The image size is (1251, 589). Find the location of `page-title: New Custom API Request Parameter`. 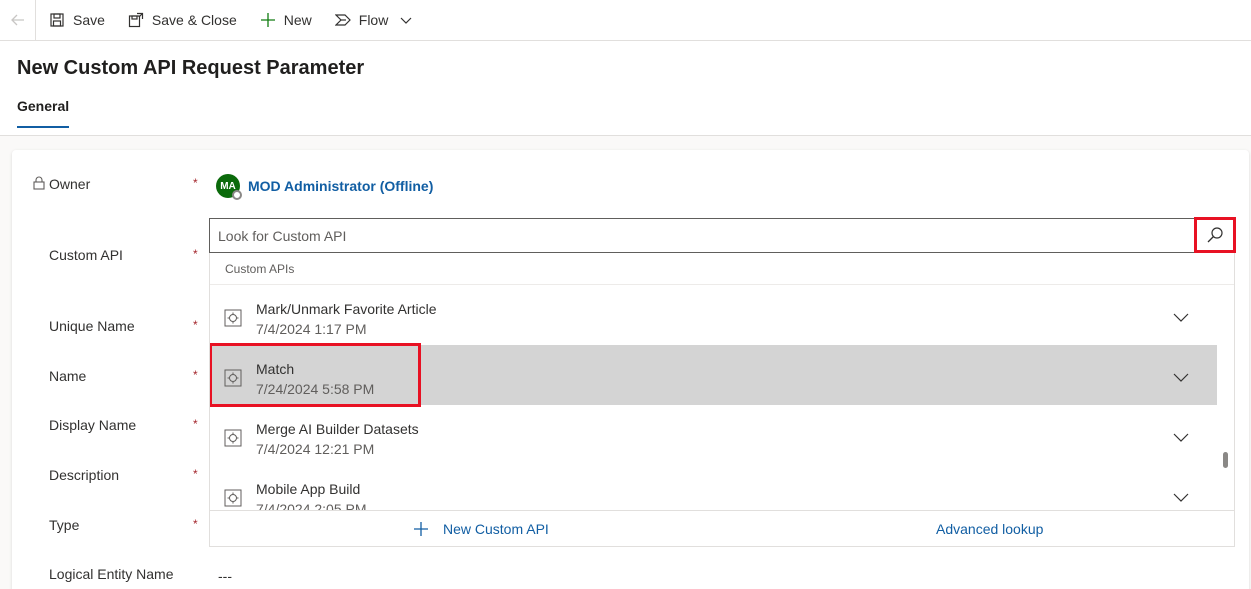

page-title: New Custom API Request Parameter is located at coordinates (191, 68).